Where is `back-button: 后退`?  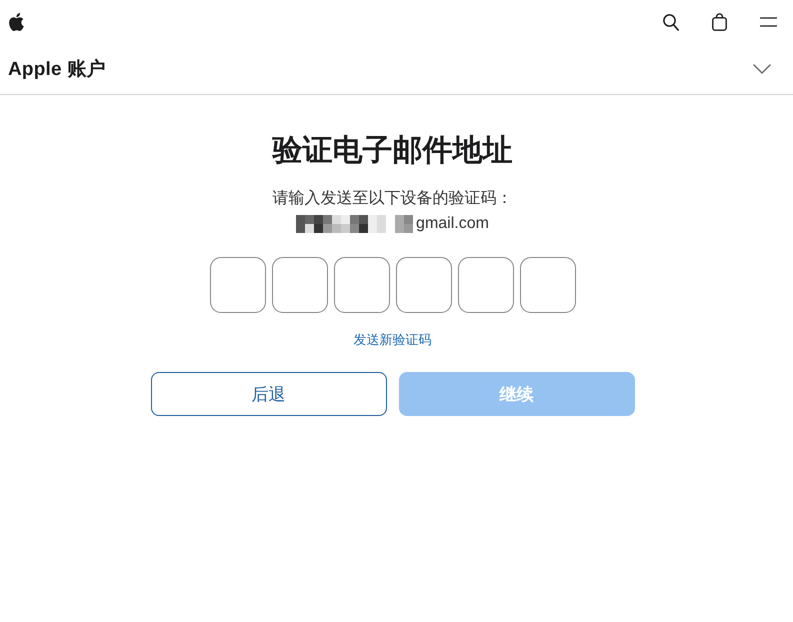 back-button: 后退 is located at coordinates (268, 394).